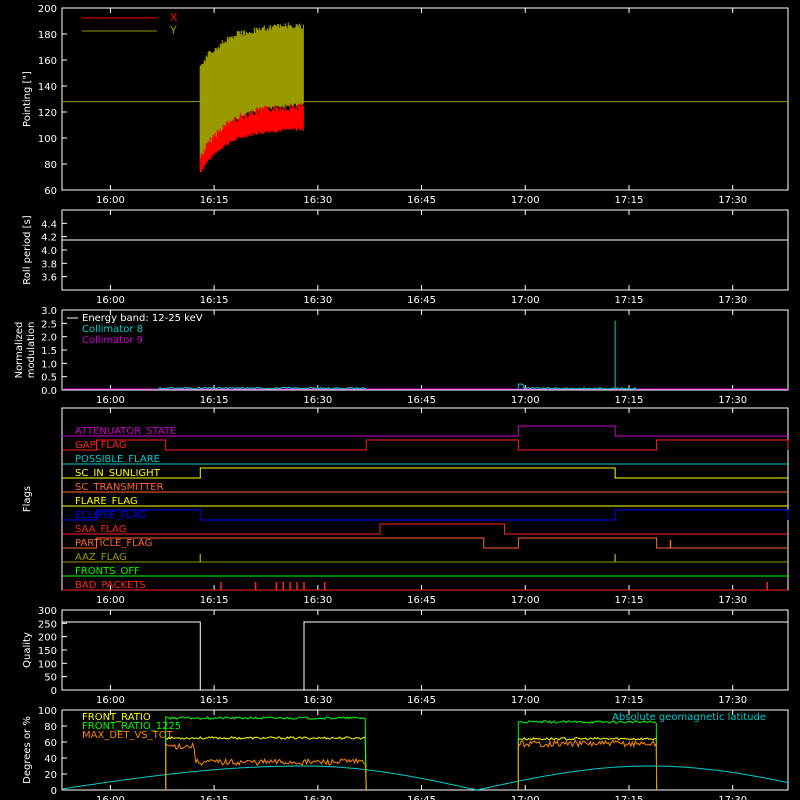 The width and height of the screenshot is (800, 800). I want to click on y-axis-label: Flags, so click(27, 499).